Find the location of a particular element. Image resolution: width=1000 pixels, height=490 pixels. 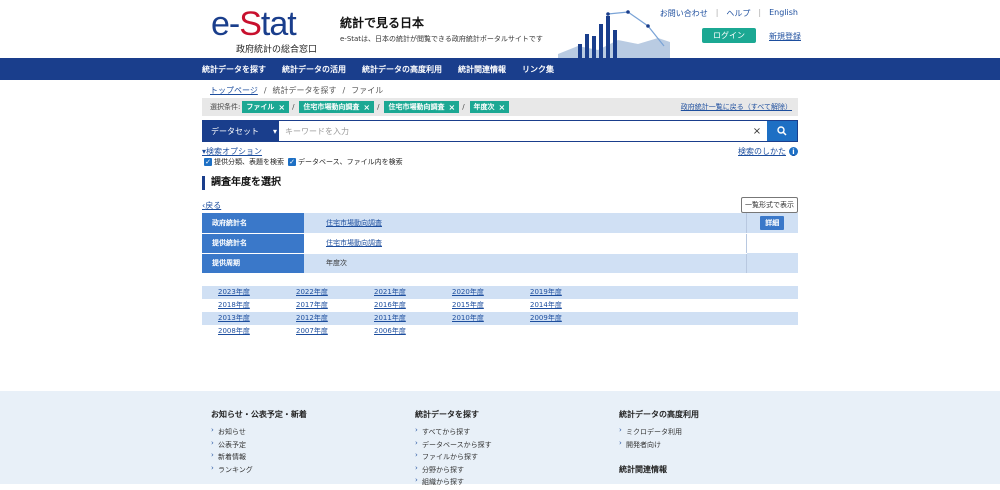

year-link: 2019年度 is located at coordinates (569, 292).